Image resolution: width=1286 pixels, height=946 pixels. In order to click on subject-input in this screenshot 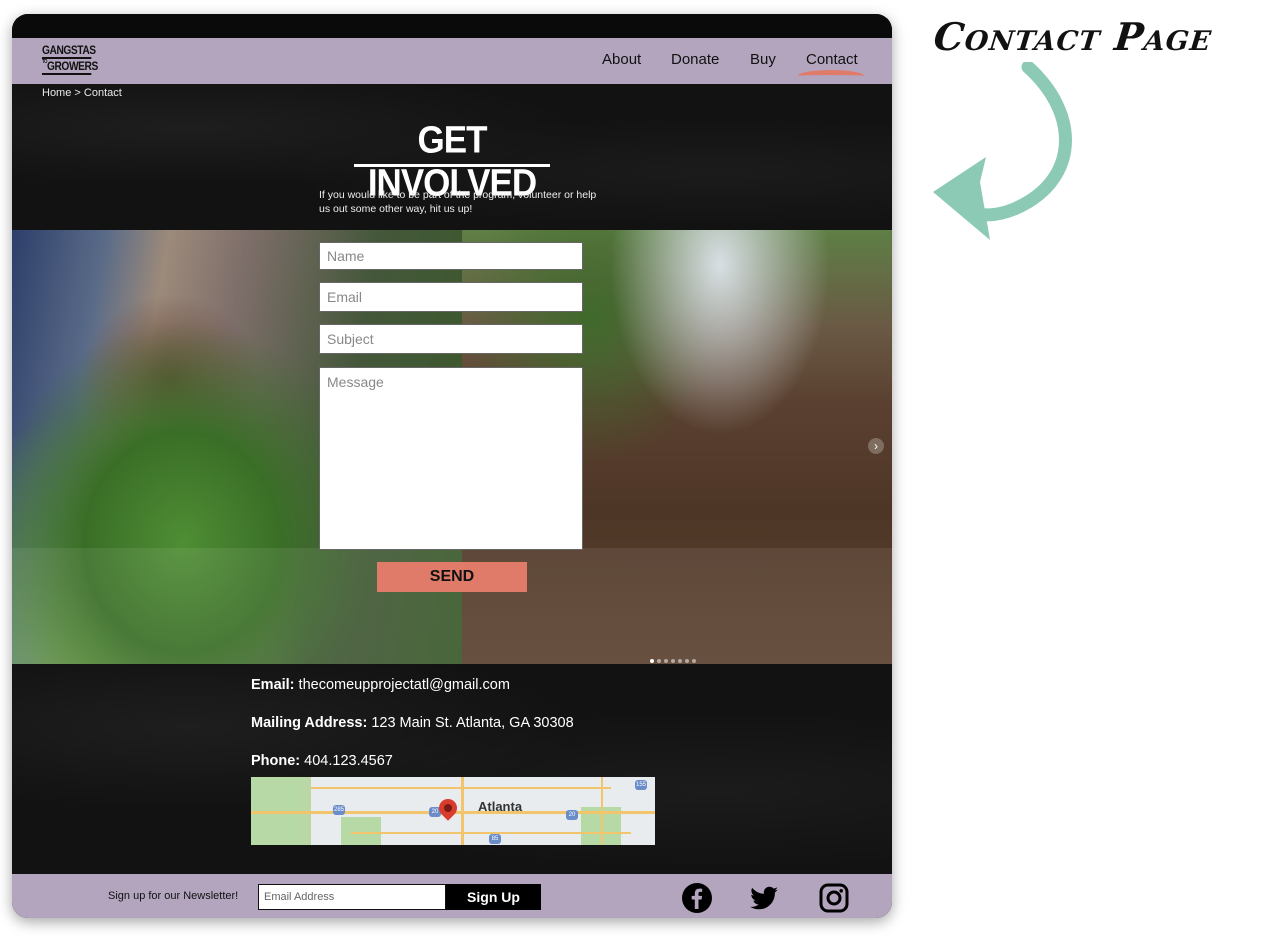, I will do `click(451, 339)`.